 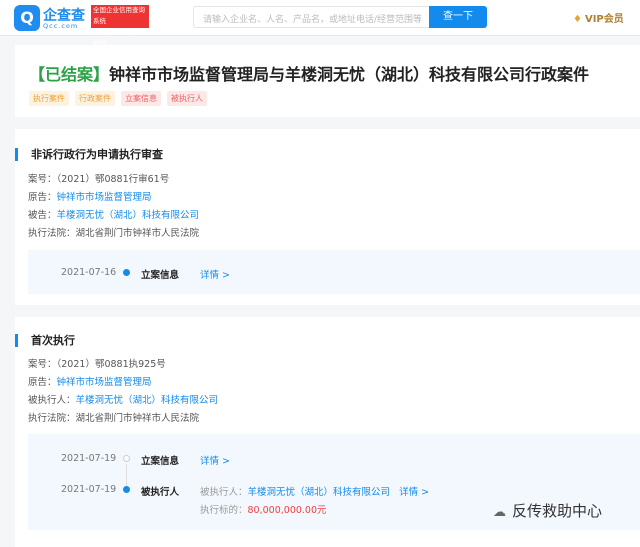 I want to click on vip-label: VIP会员, so click(x=604, y=19).